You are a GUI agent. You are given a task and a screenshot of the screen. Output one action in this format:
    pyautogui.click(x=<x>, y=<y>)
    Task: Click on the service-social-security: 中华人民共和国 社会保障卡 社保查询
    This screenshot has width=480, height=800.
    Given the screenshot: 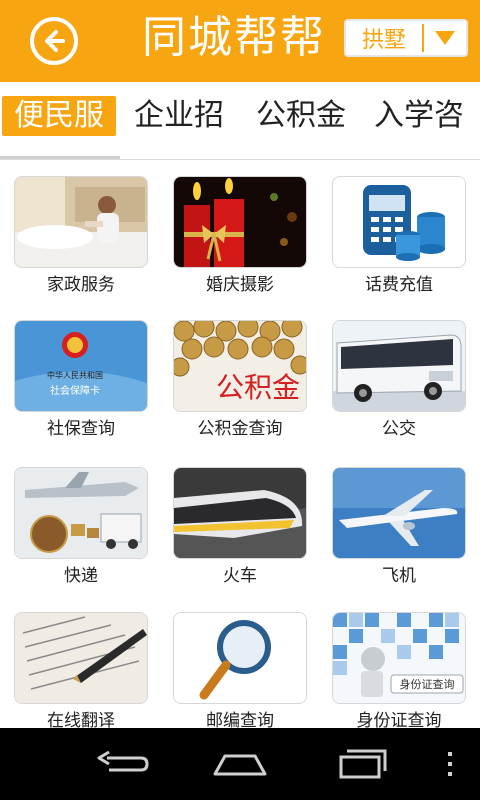 What is the action you would take?
    pyautogui.click(x=81, y=384)
    